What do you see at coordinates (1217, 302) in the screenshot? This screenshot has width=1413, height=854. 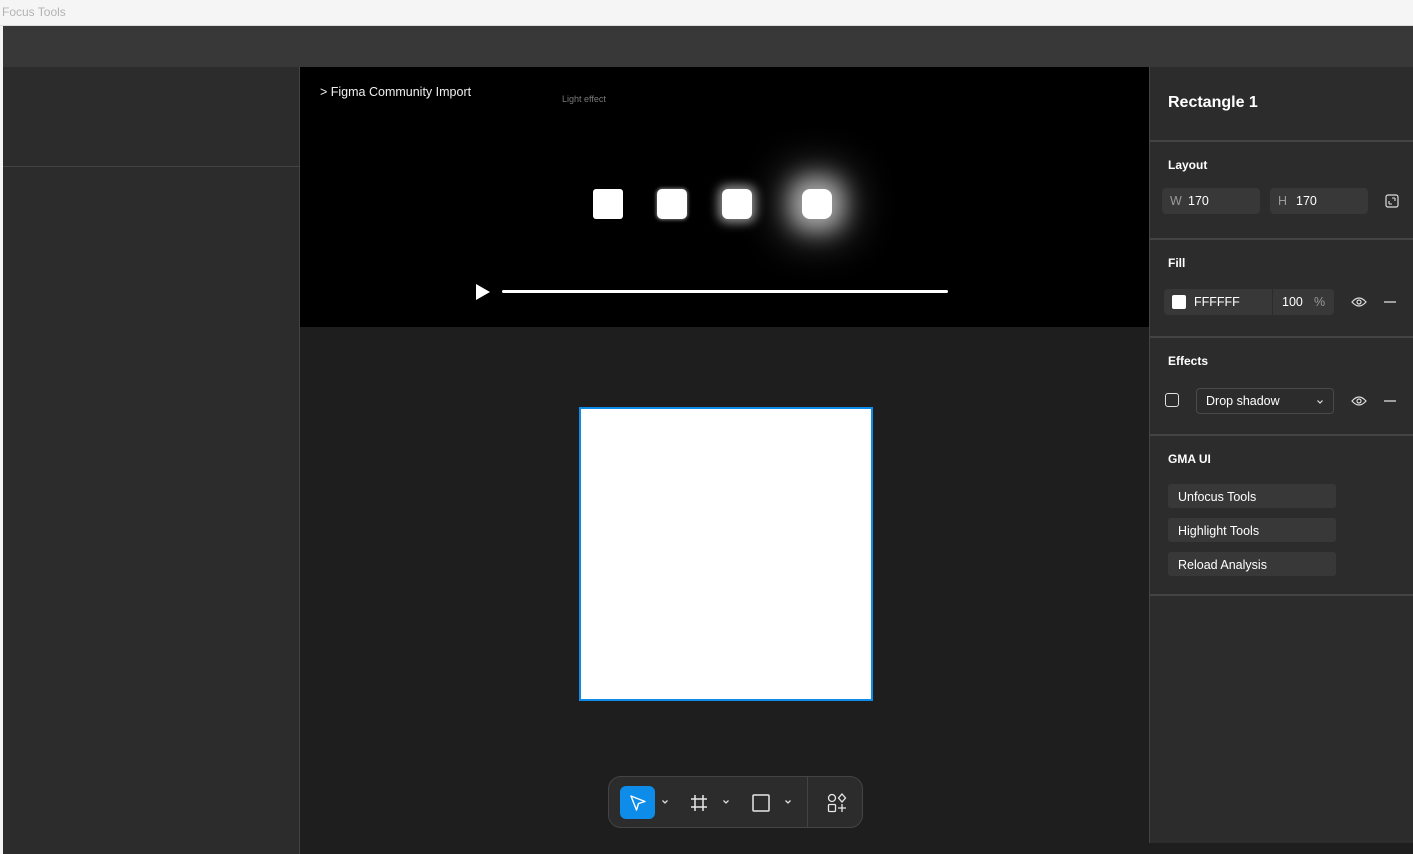 I see `fill-hex-value: FFFFFF` at bounding box center [1217, 302].